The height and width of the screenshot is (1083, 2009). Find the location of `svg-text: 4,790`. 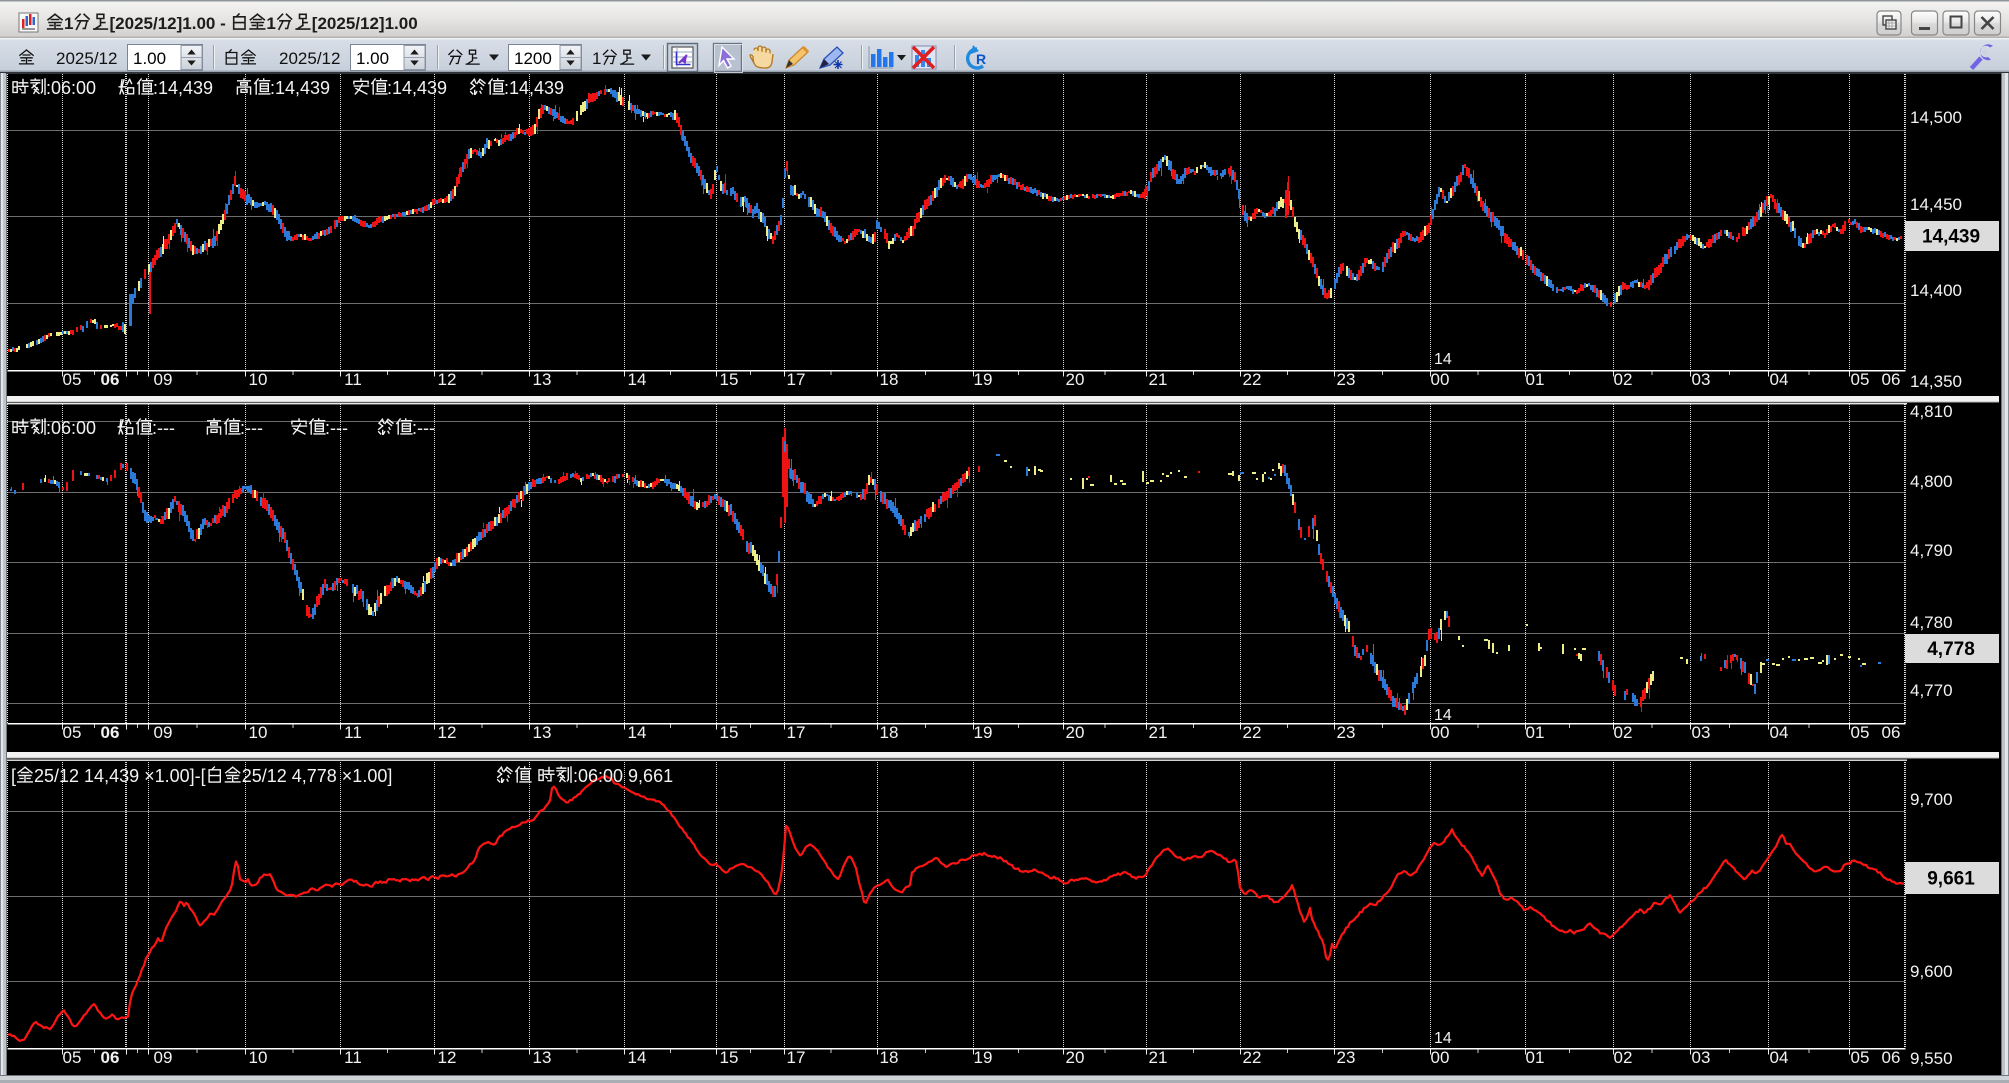

svg-text: 4,790 is located at coordinates (1931, 550).